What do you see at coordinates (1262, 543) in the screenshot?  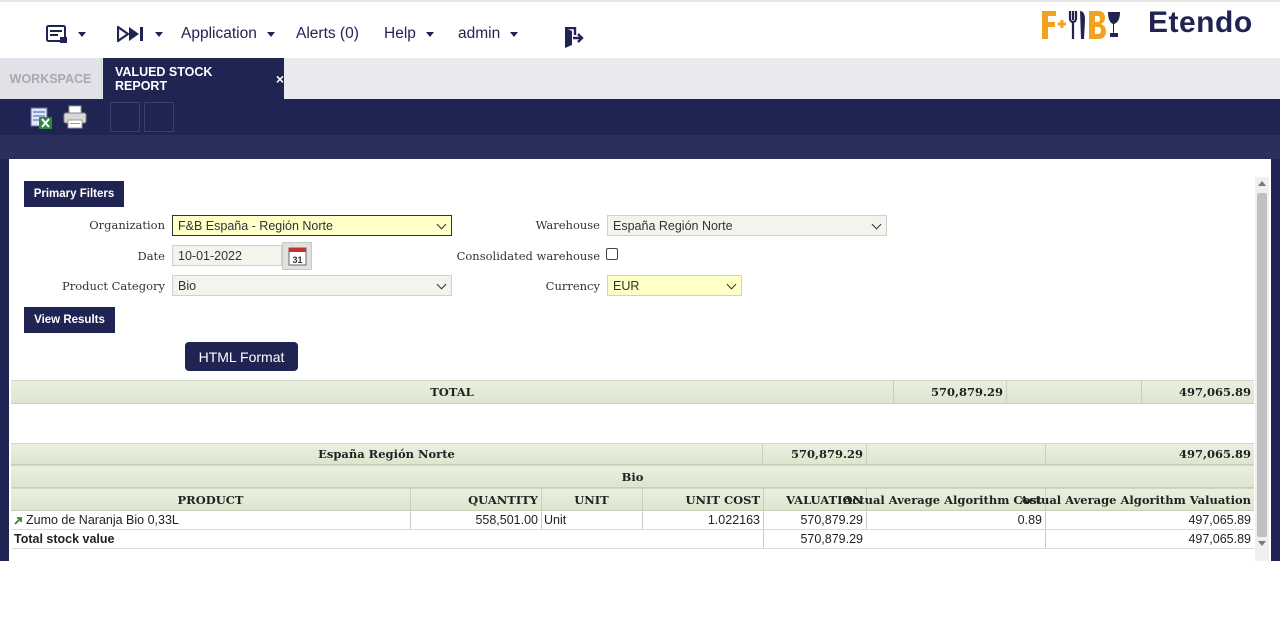 I see `scroll-down-icon` at bounding box center [1262, 543].